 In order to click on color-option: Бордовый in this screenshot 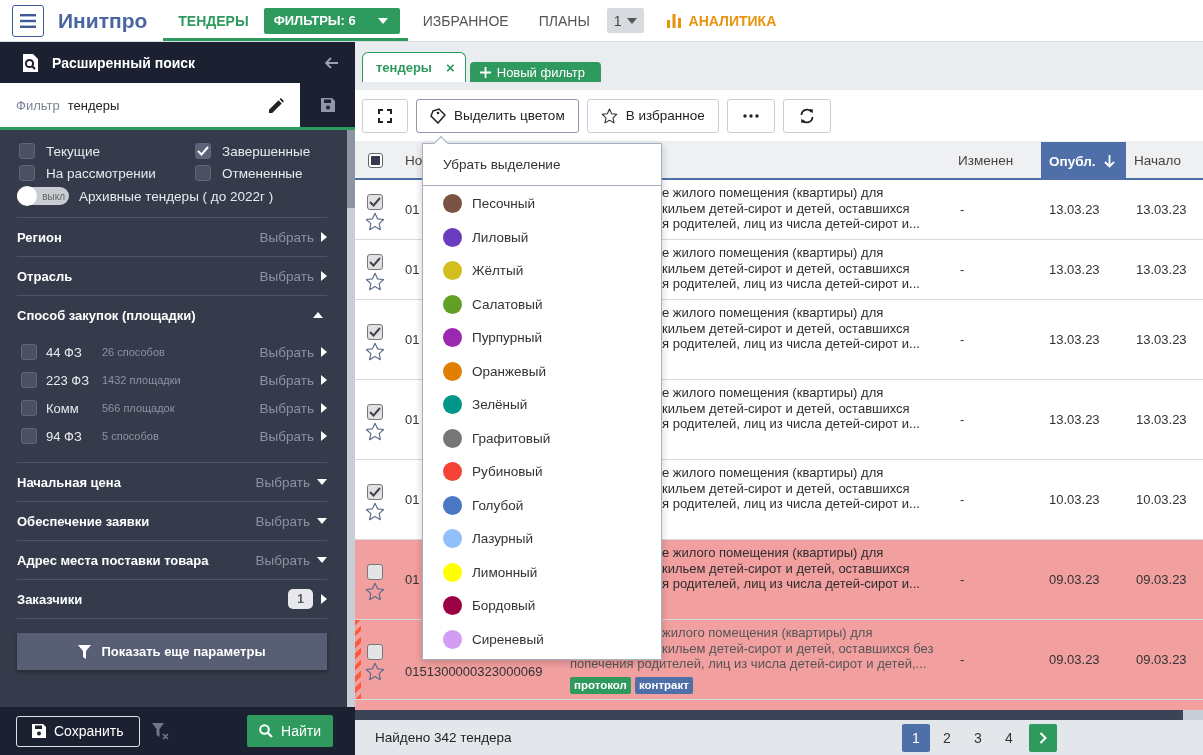, I will do `click(542, 606)`.